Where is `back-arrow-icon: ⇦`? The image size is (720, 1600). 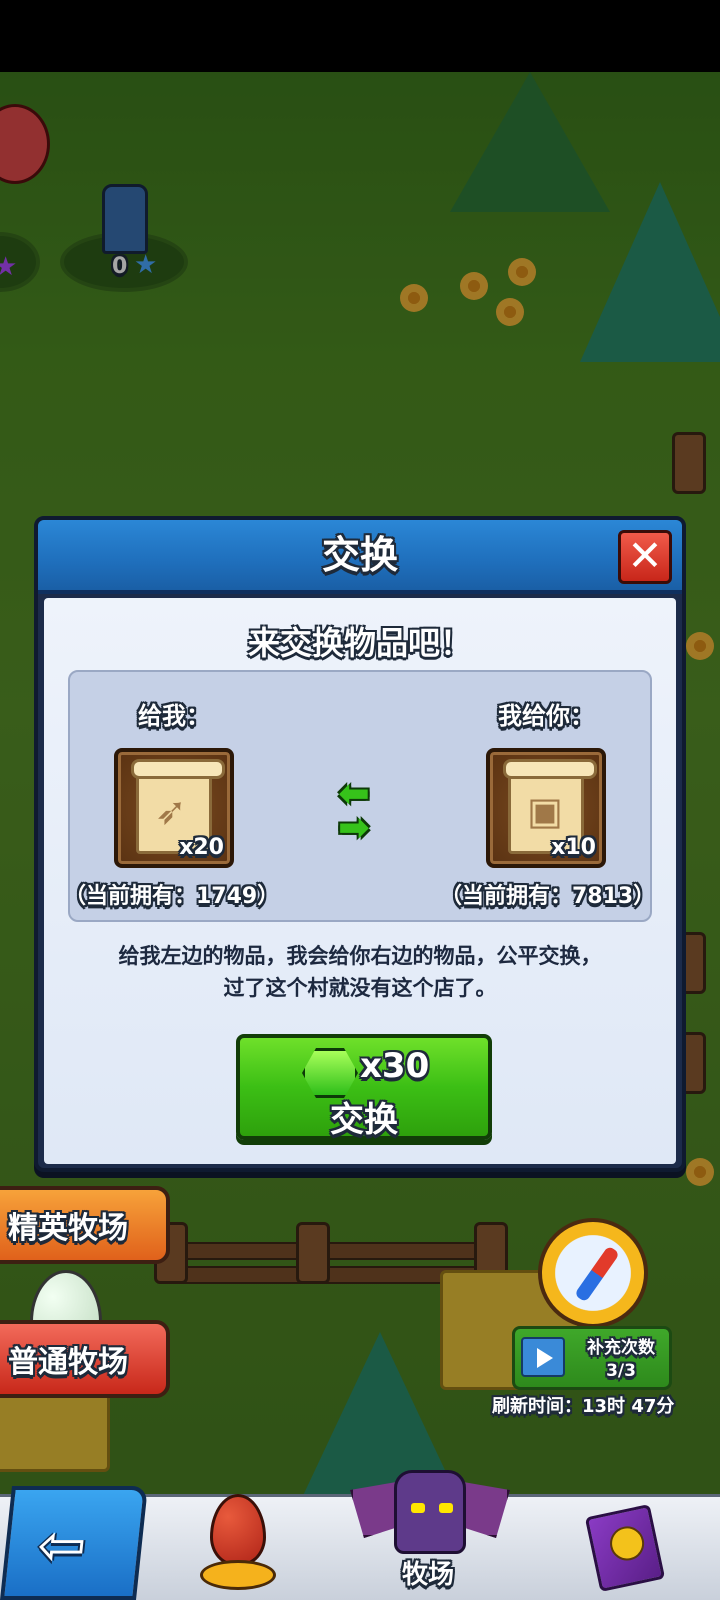
back-arrow-icon: ⇦ is located at coordinates (62, 1545).